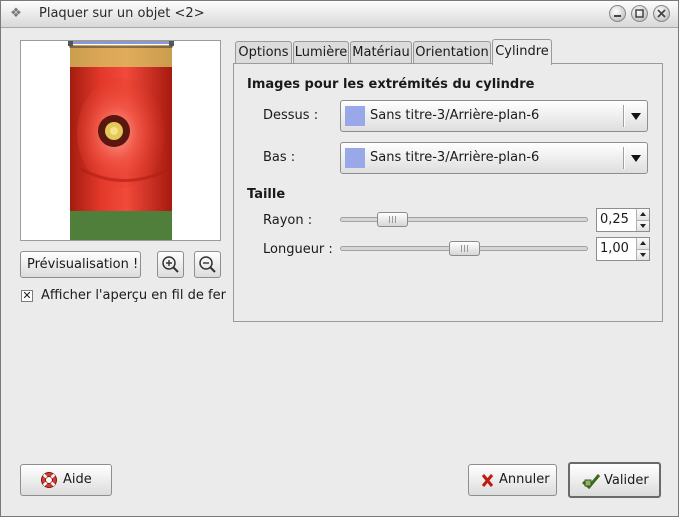 This screenshot has height=517, width=679. I want to click on top-image-select: Sans titre-3/Arrière-plan-6, so click(494, 116).